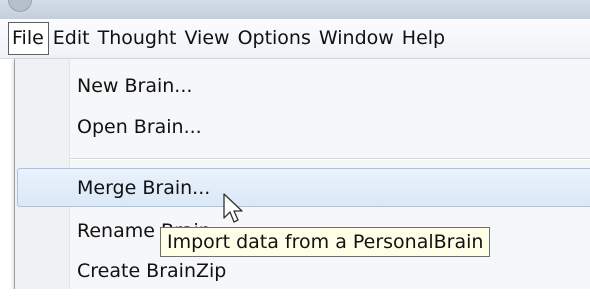  I want to click on arrow-cursor-icon, so click(233, 208).